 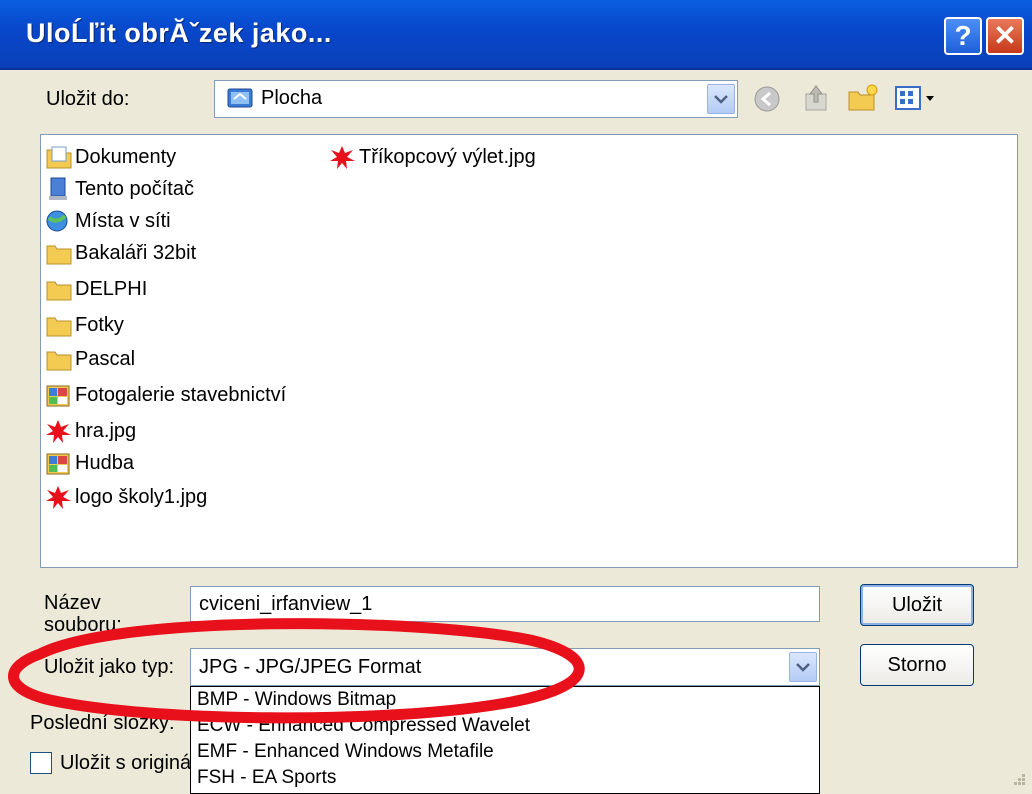 I want to click on filetype-option: ECW - Enhanced Compressed Wavelet, so click(x=505, y=726).